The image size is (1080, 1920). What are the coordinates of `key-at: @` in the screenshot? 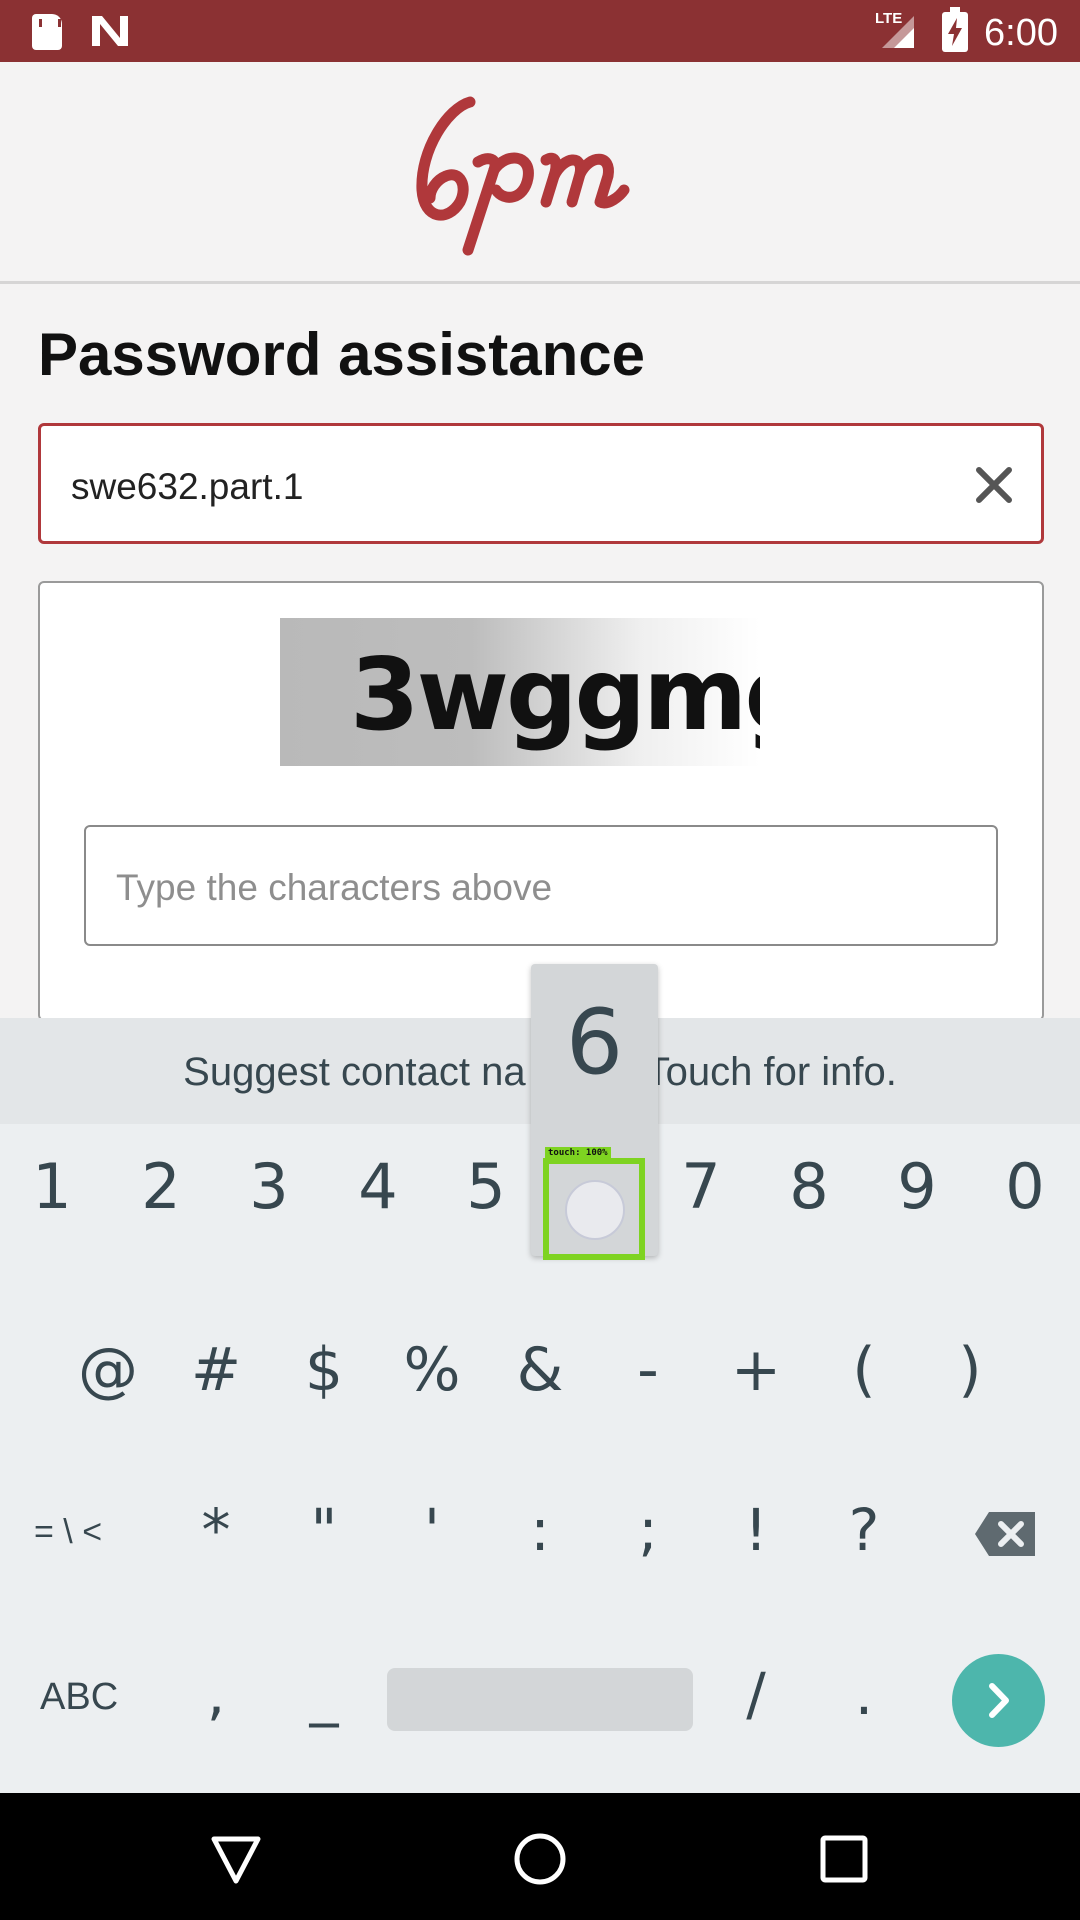 It's located at (108, 1370).